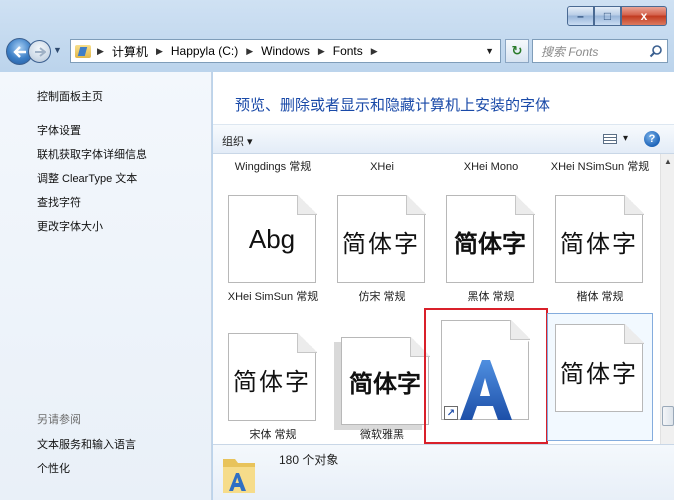 The image size is (674, 500). Describe the element at coordinates (273, 435) in the screenshot. I see `font-label-songti: 宋体 常规` at that location.